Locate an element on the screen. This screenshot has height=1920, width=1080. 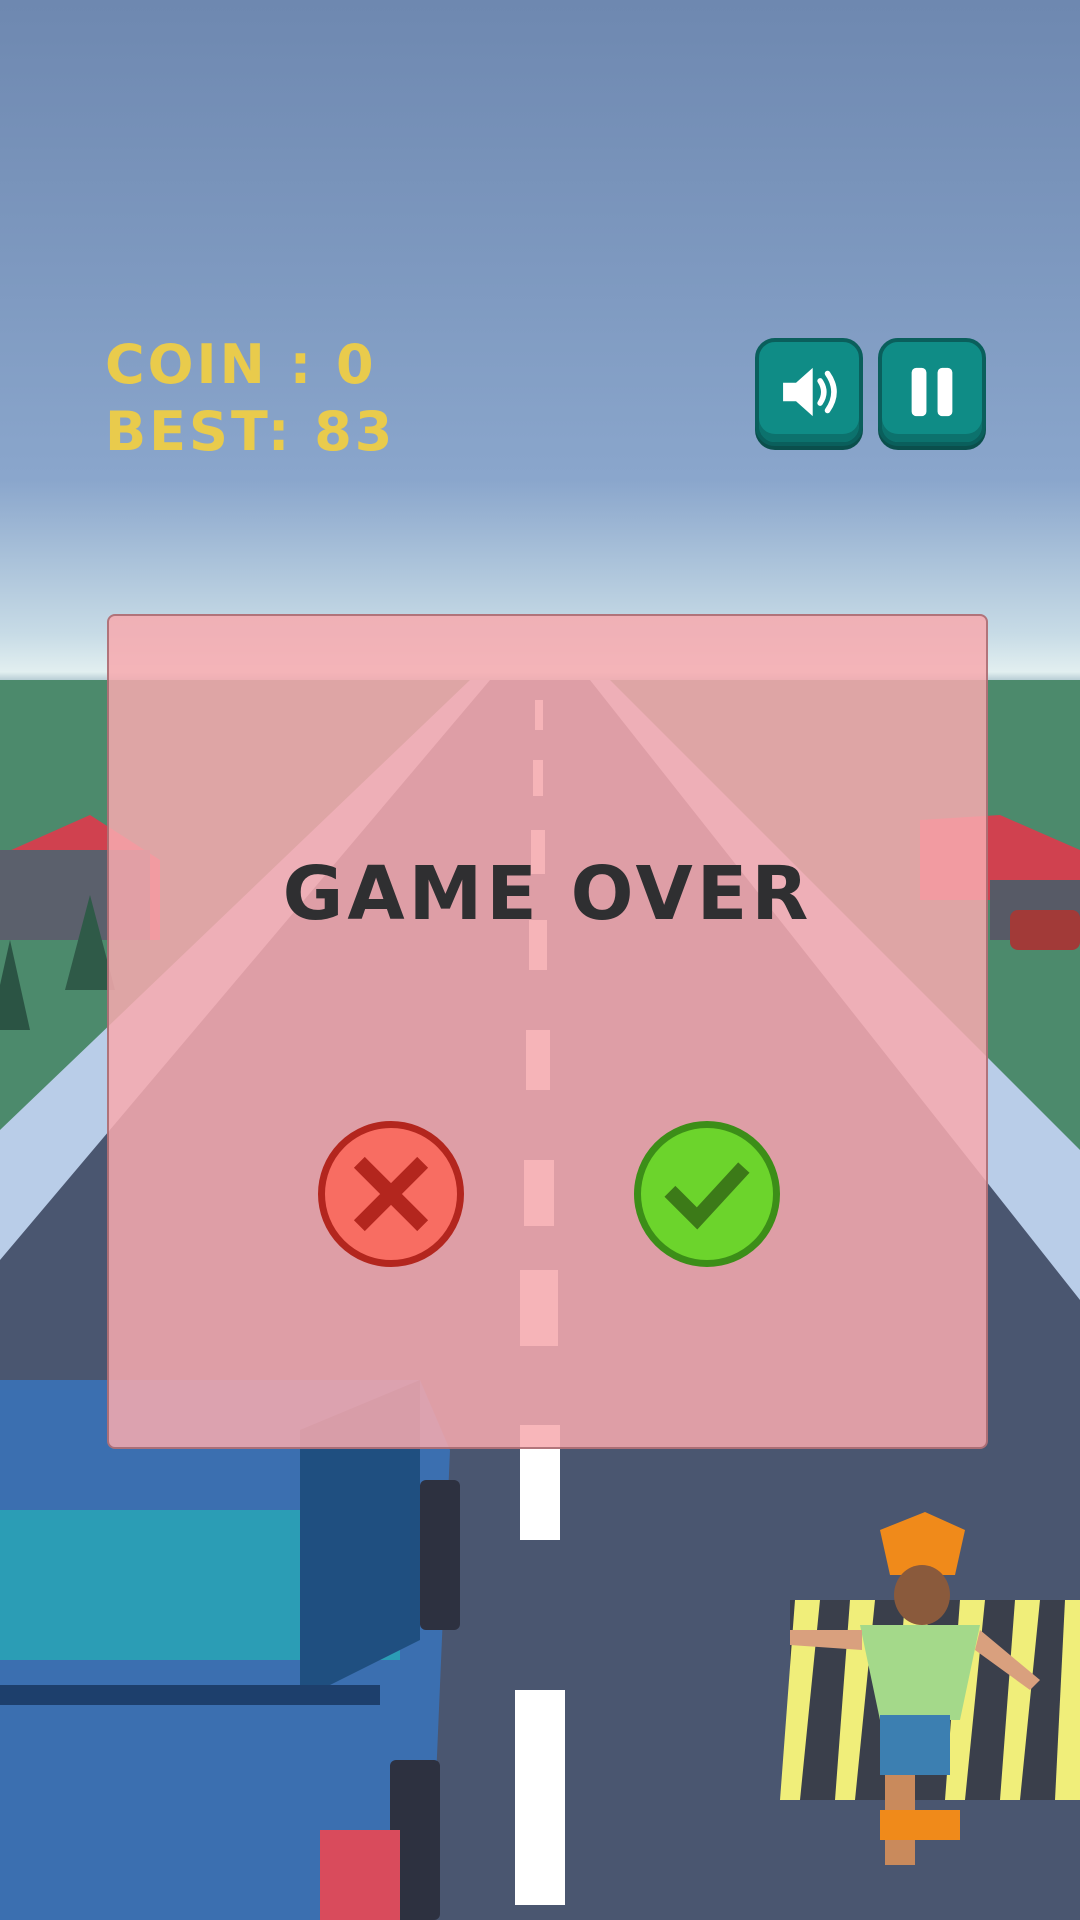
speaker-icon is located at coordinates (810, 392).